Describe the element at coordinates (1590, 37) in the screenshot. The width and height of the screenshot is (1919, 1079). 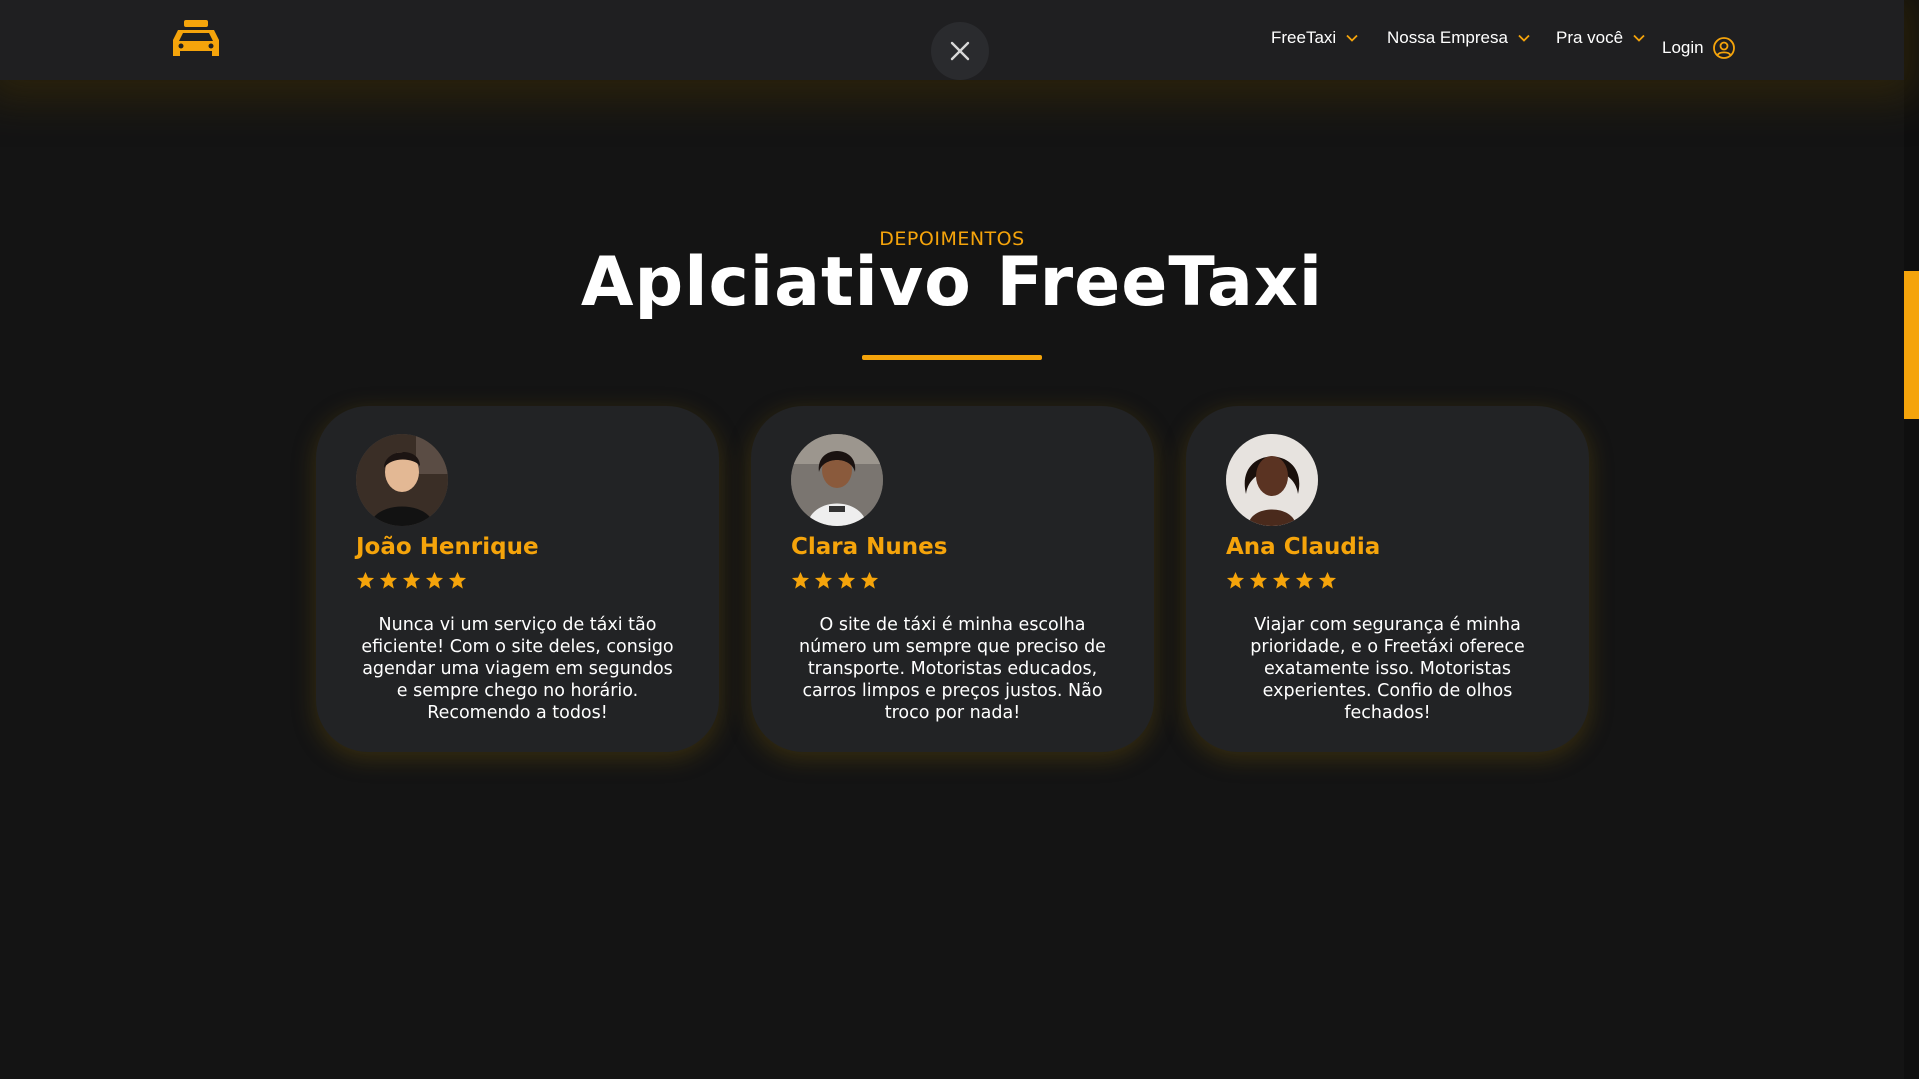
I see `nav-pra-voce-label: Pra você` at that location.